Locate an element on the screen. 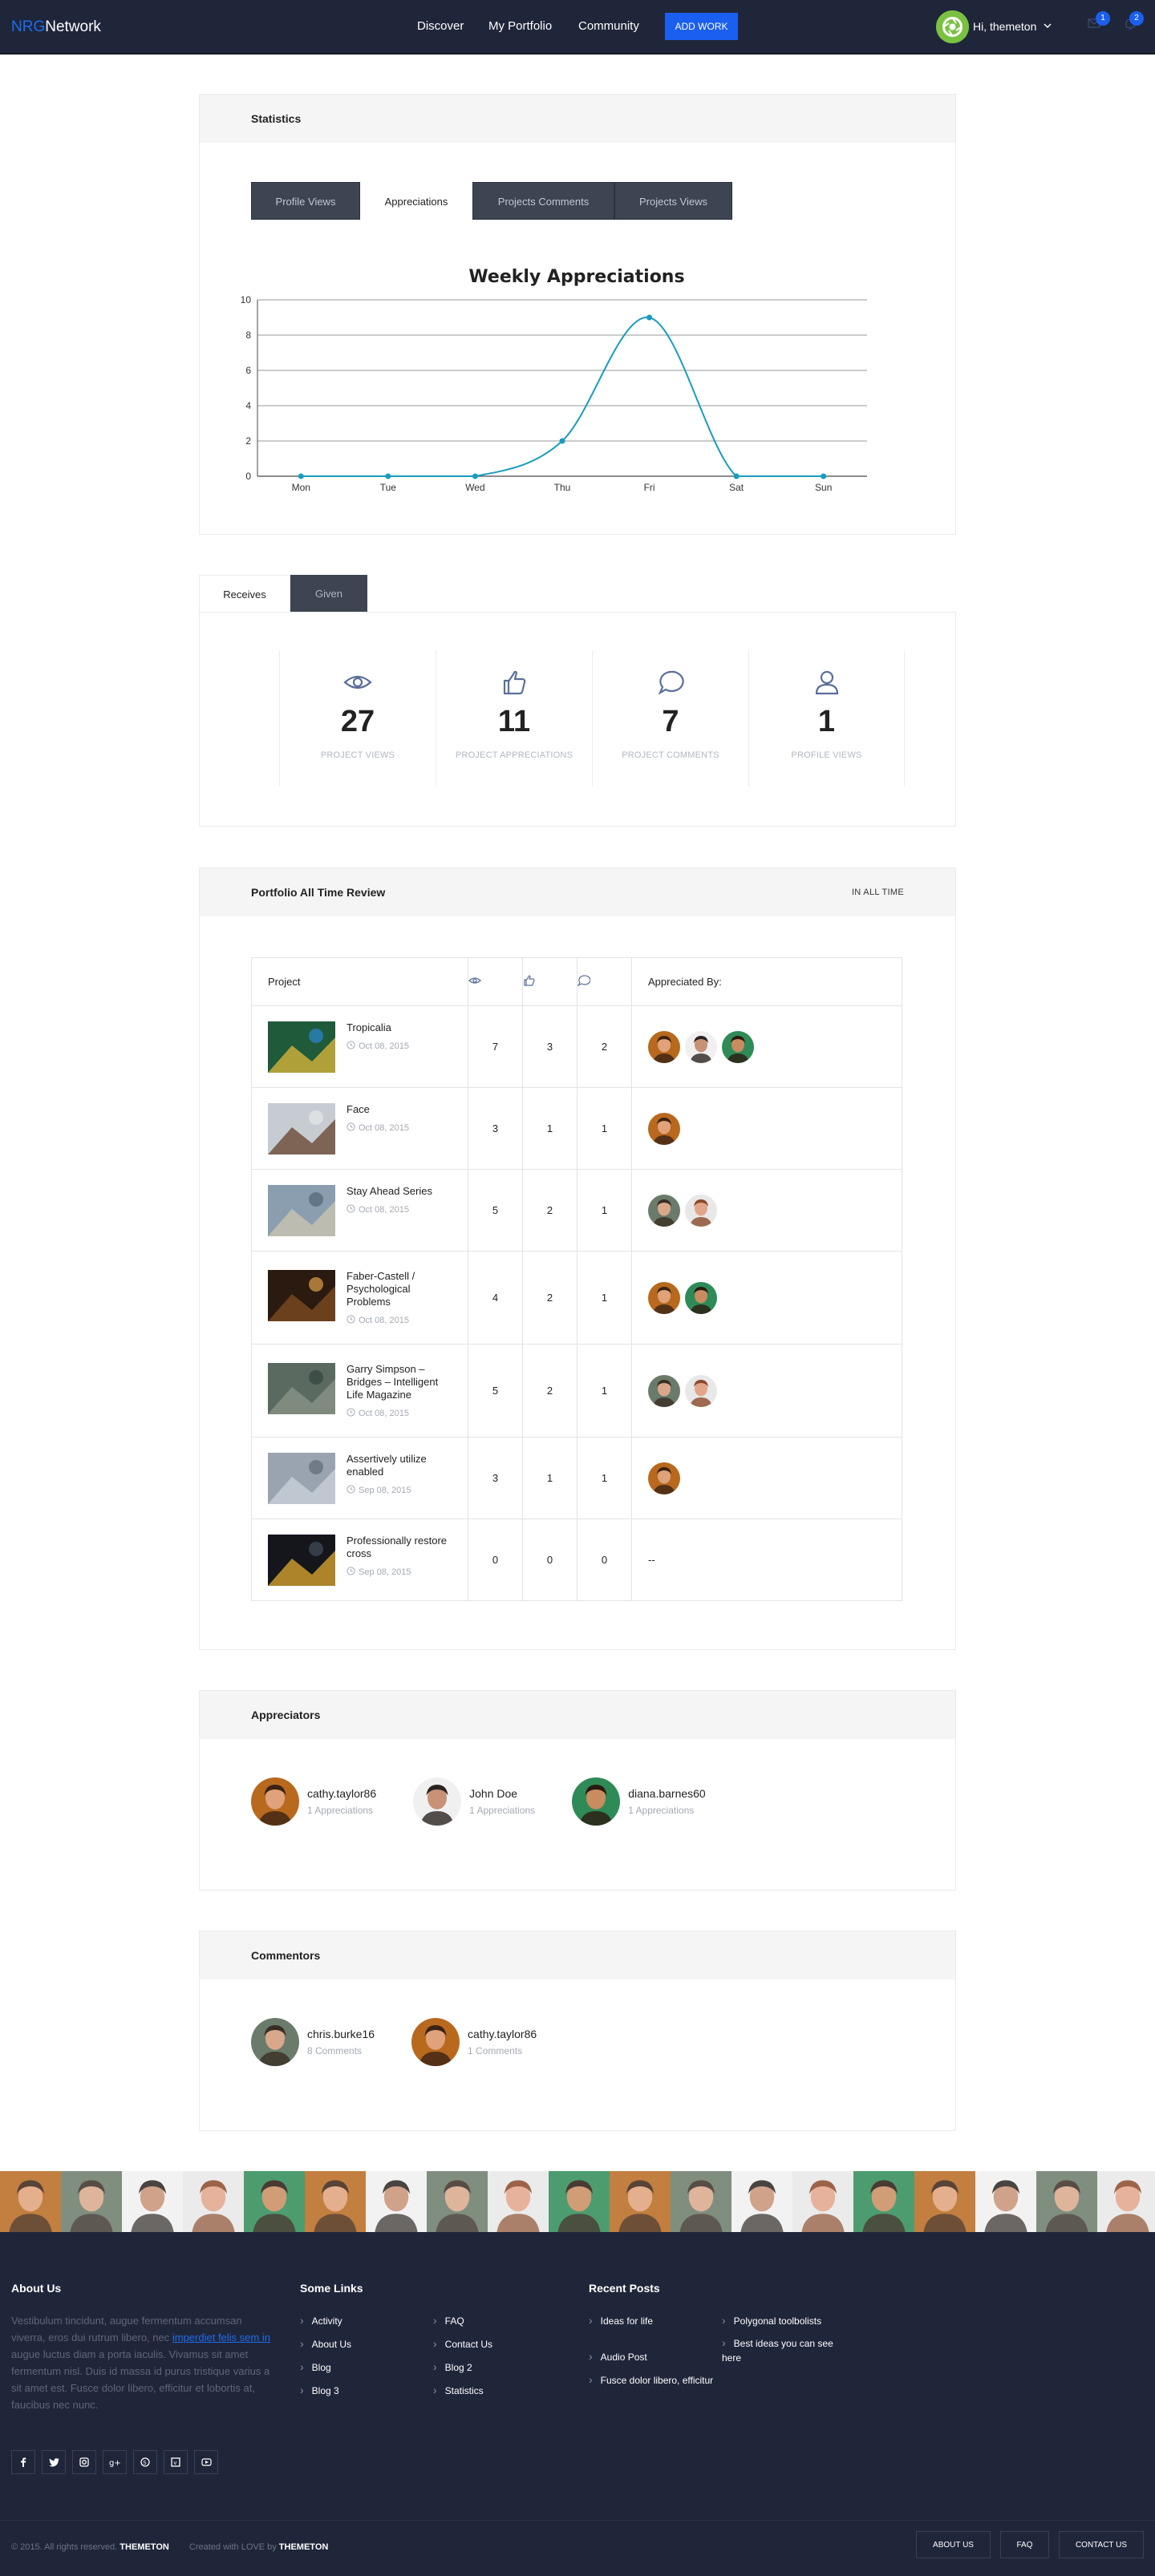  person-card: John Doe 1 Appreciations is located at coordinates (474, 1801).